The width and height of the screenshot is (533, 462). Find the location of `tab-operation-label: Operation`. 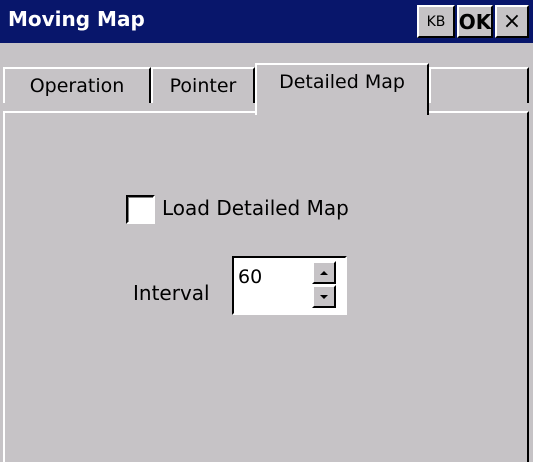

tab-operation-label: Operation is located at coordinates (77, 86).